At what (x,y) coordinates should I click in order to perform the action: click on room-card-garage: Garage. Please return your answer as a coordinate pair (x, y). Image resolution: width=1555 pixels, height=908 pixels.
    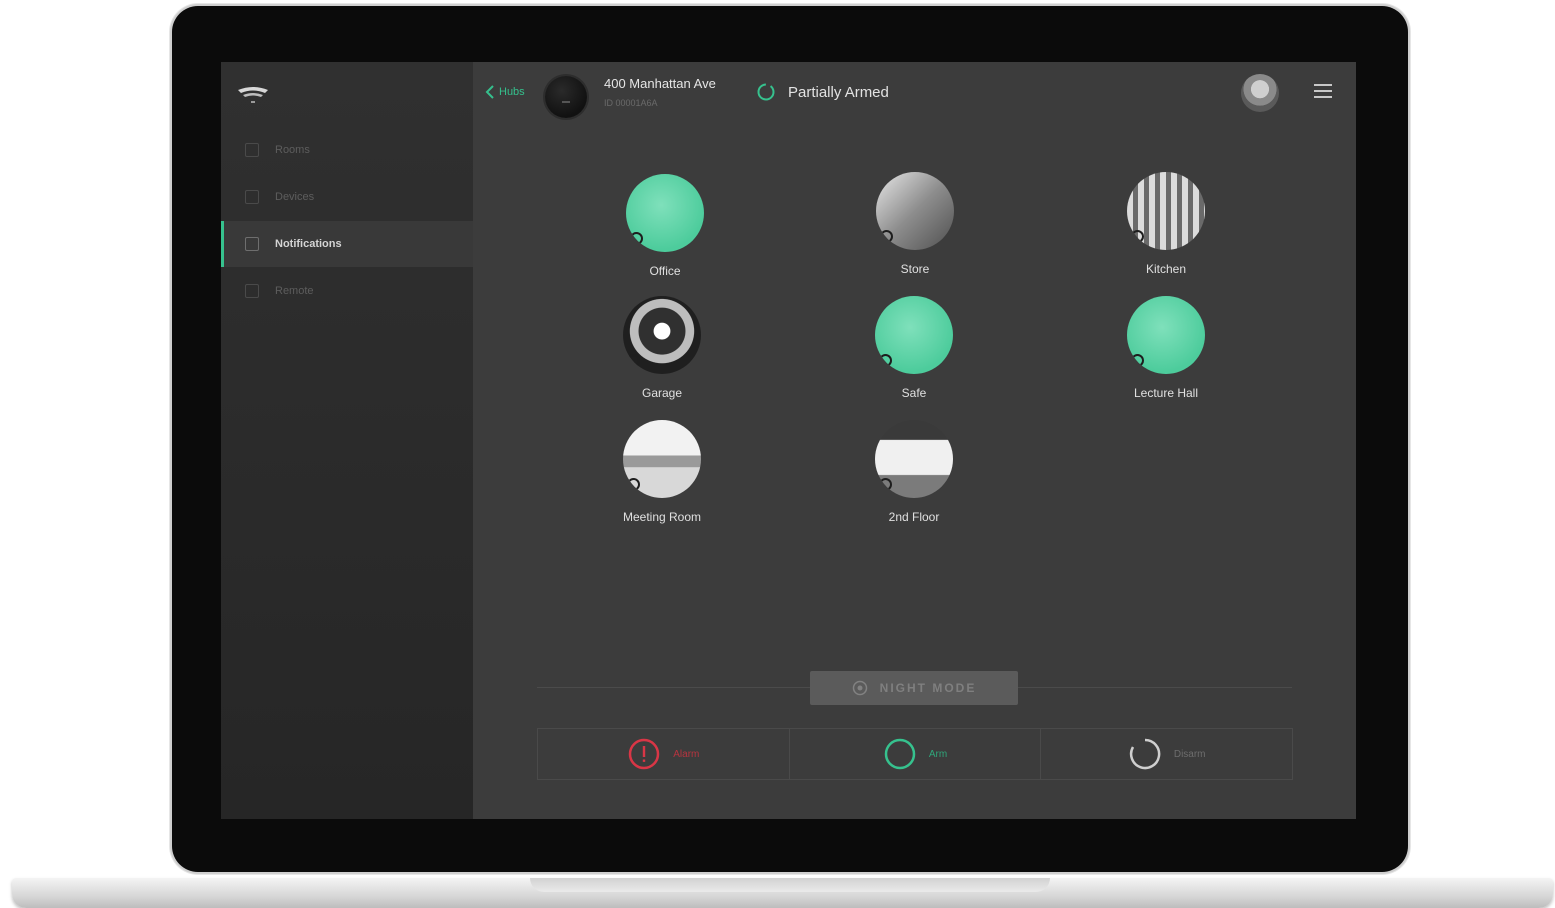
    Looking at the image, I should click on (662, 348).